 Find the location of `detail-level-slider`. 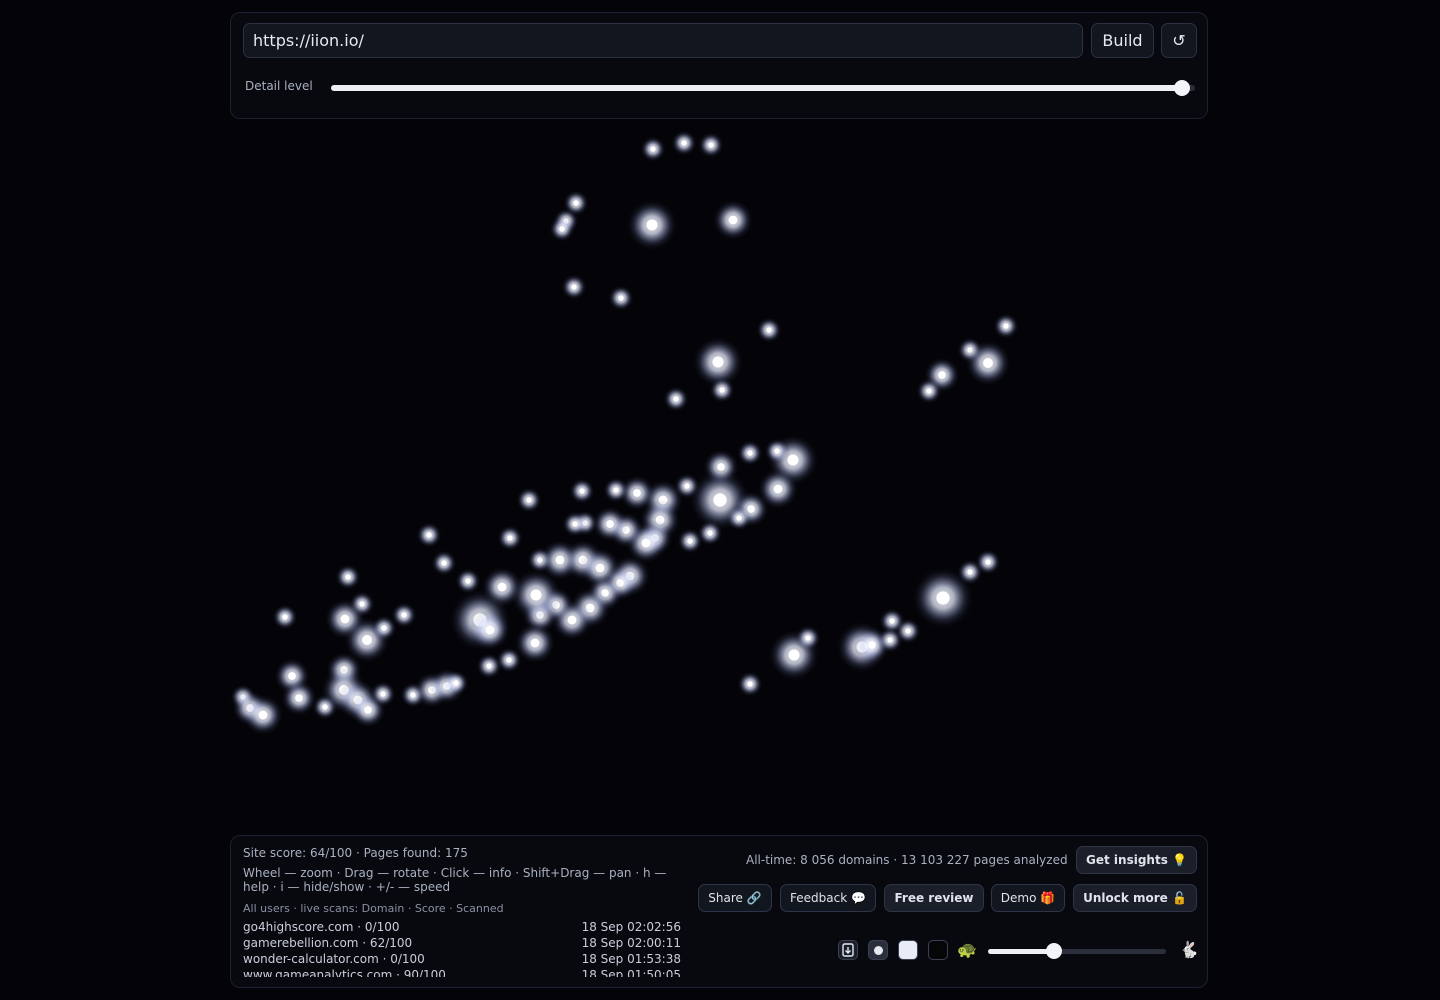

detail-level-slider is located at coordinates (763, 88).